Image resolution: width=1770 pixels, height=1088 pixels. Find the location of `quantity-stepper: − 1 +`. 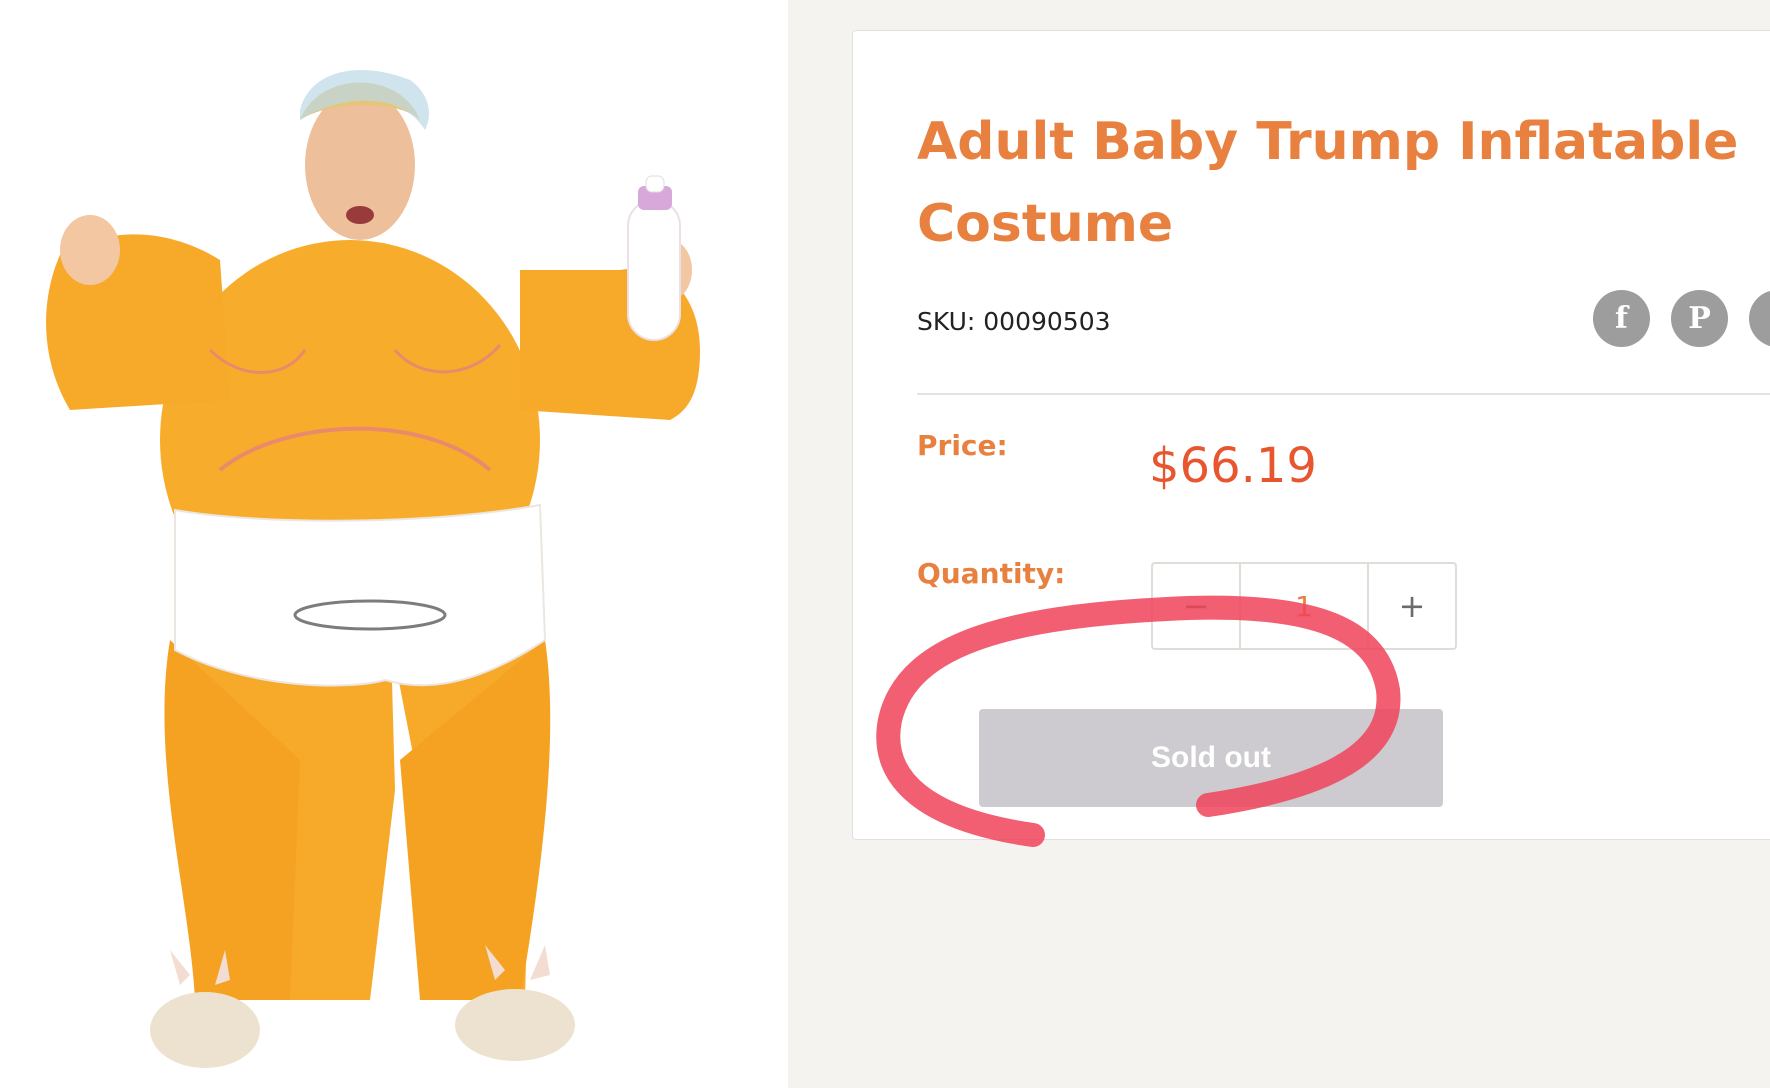

quantity-stepper: − 1 + is located at coordinates (1304, 606).